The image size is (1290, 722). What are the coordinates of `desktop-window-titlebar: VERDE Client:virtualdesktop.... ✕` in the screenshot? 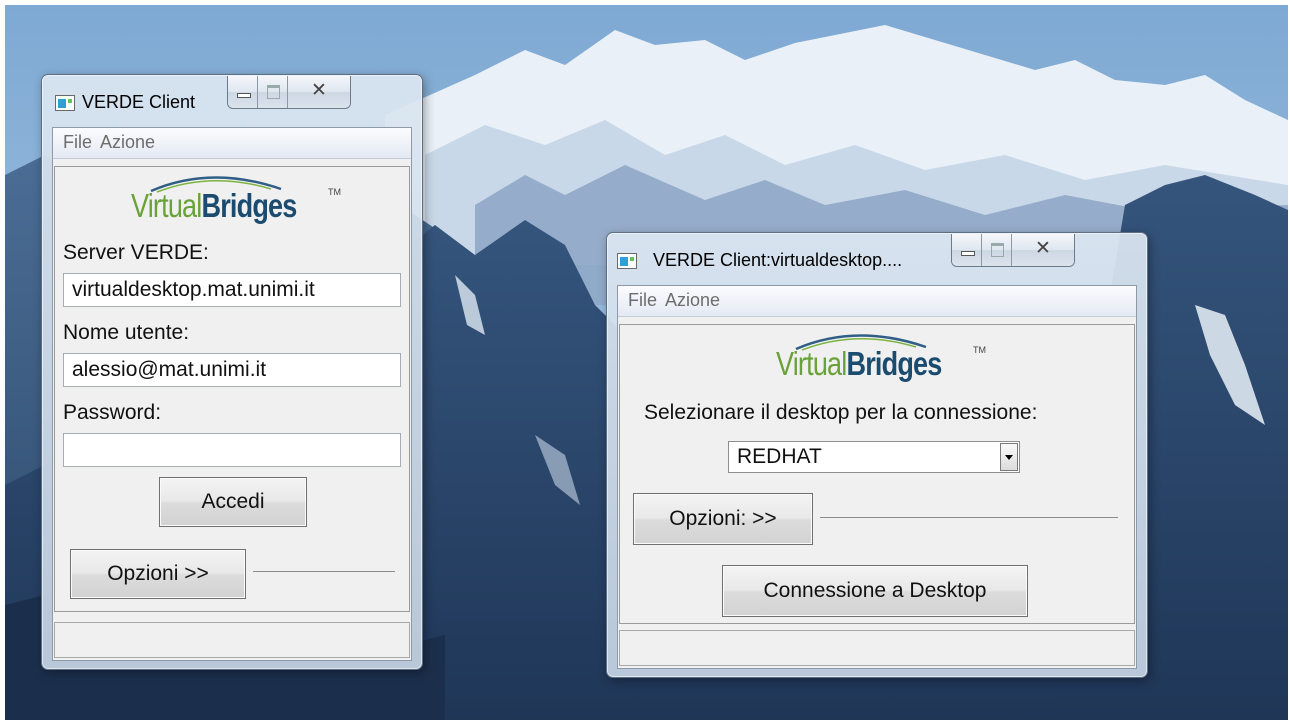 It's located at (877, 257).